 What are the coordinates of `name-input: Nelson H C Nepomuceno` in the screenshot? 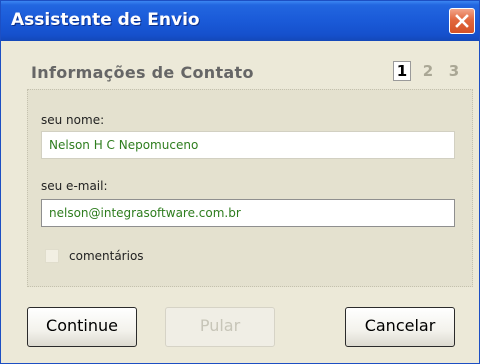 It's located at (248, 145).